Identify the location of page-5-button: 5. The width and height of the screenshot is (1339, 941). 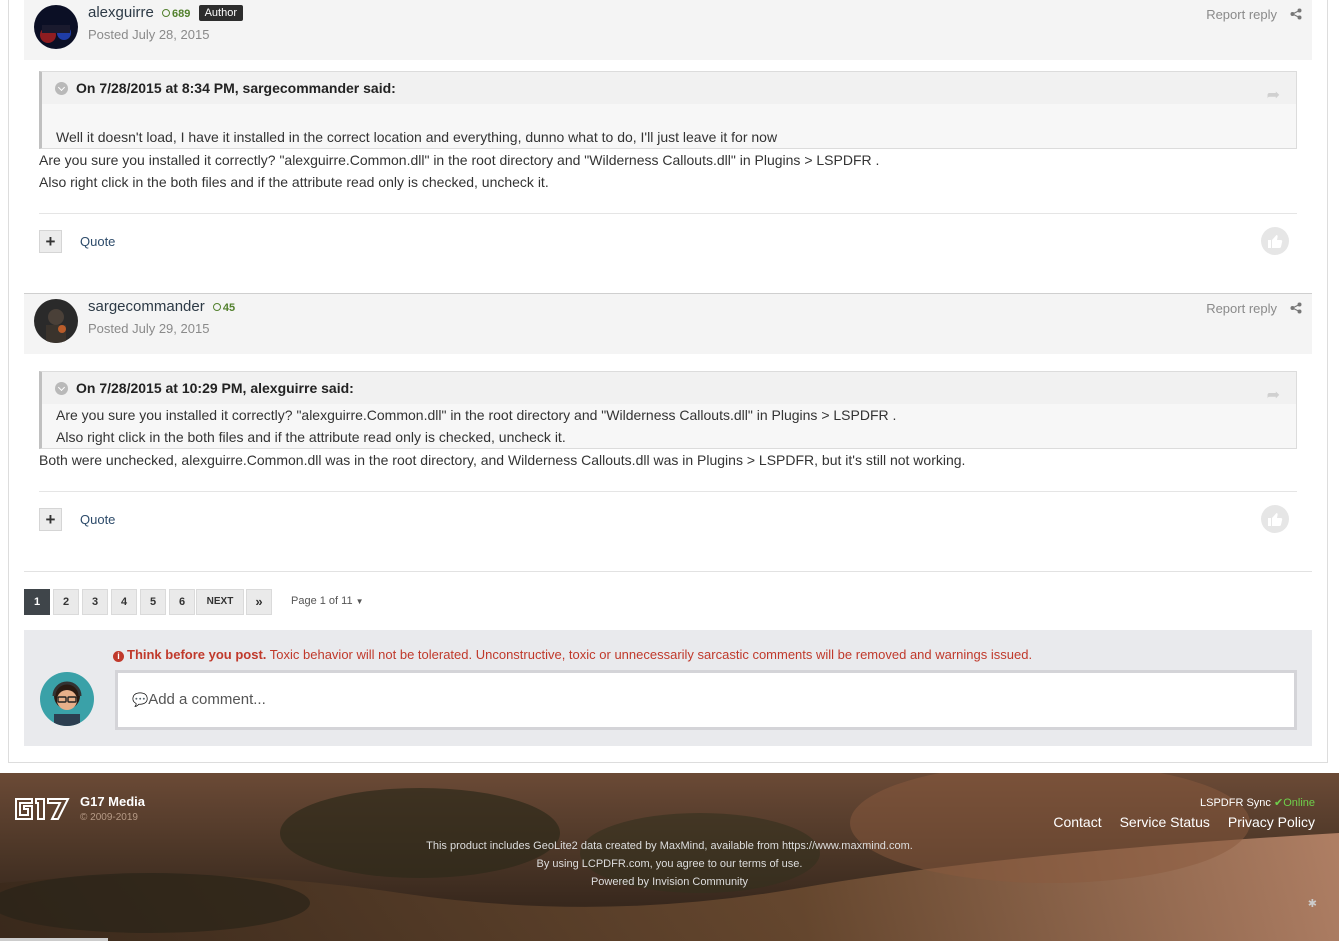
(153, 602).